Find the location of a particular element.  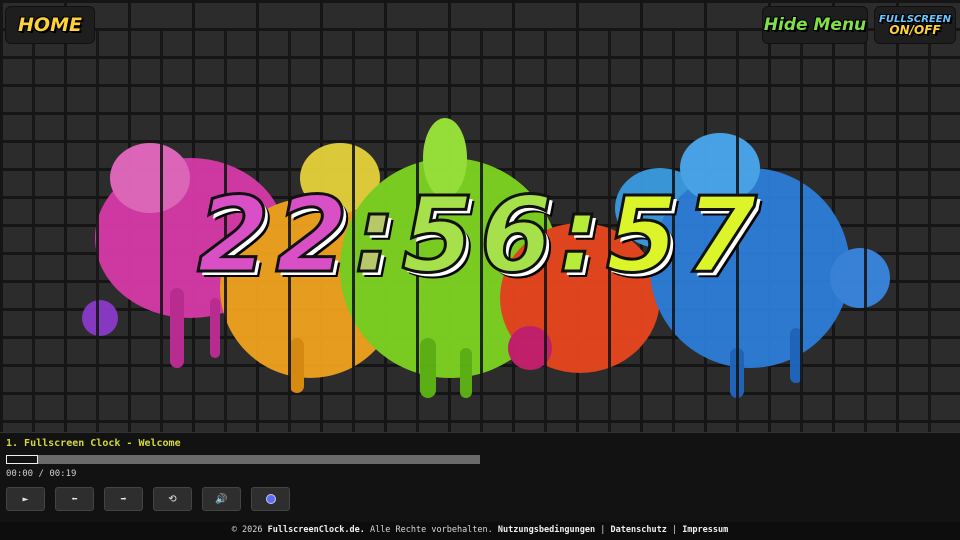

home-label: HOME is located at coordinates (50, 25).